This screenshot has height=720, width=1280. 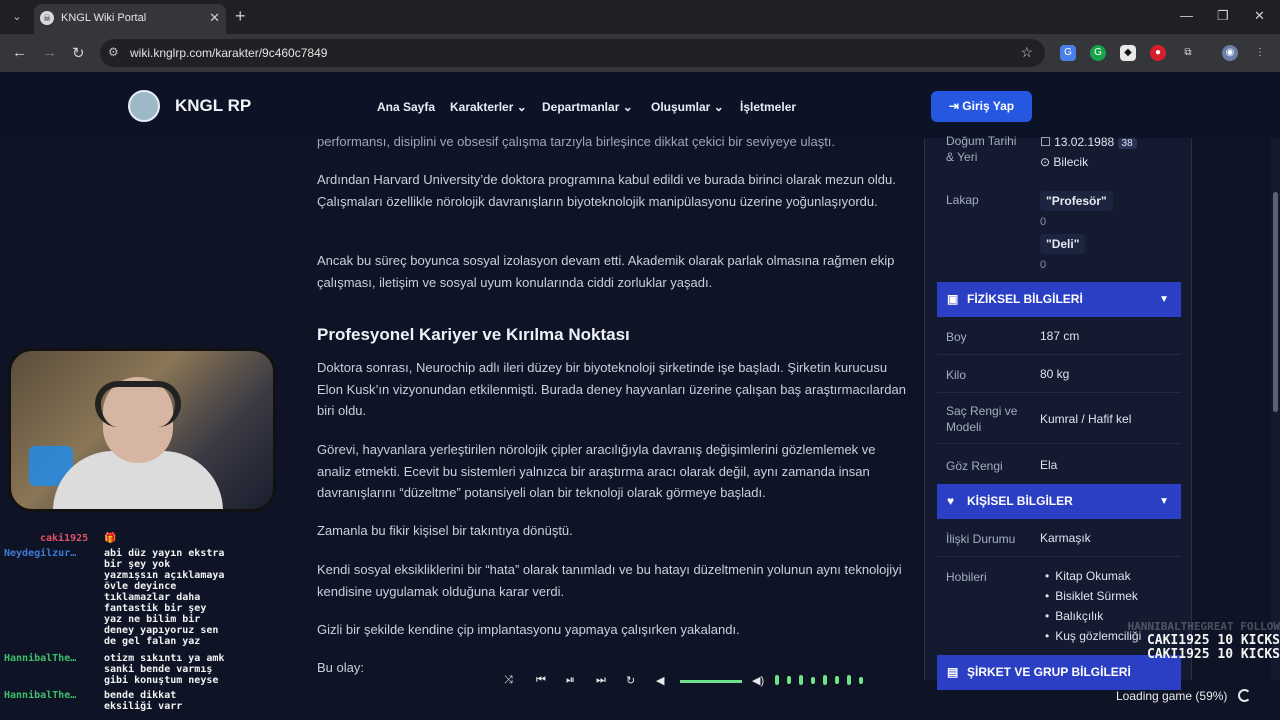 What do you see at coordinates (982, 419) in the screenshot?
I see `hair-label: Saç Rengi ve Modeli` at bounding box center [982, 419].